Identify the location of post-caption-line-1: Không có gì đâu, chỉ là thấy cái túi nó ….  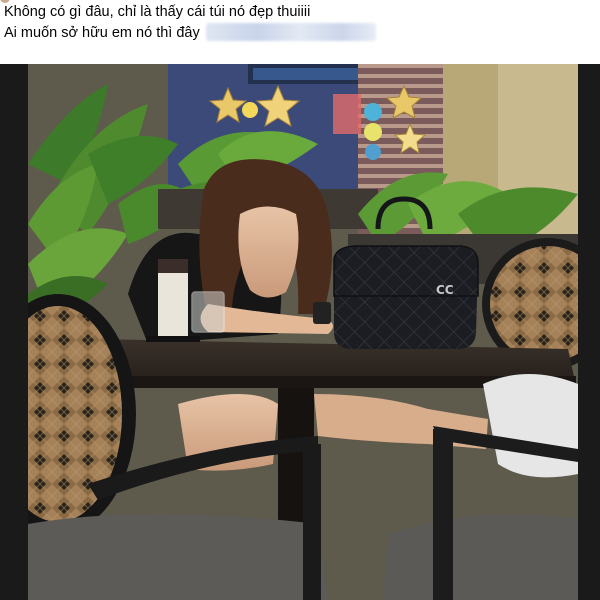
(157, 12).